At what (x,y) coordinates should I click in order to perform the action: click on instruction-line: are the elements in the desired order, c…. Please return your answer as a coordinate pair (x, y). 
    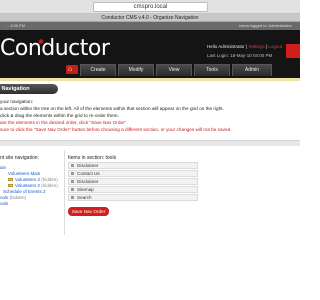
    Looking at the image, I should click on (64, 122).